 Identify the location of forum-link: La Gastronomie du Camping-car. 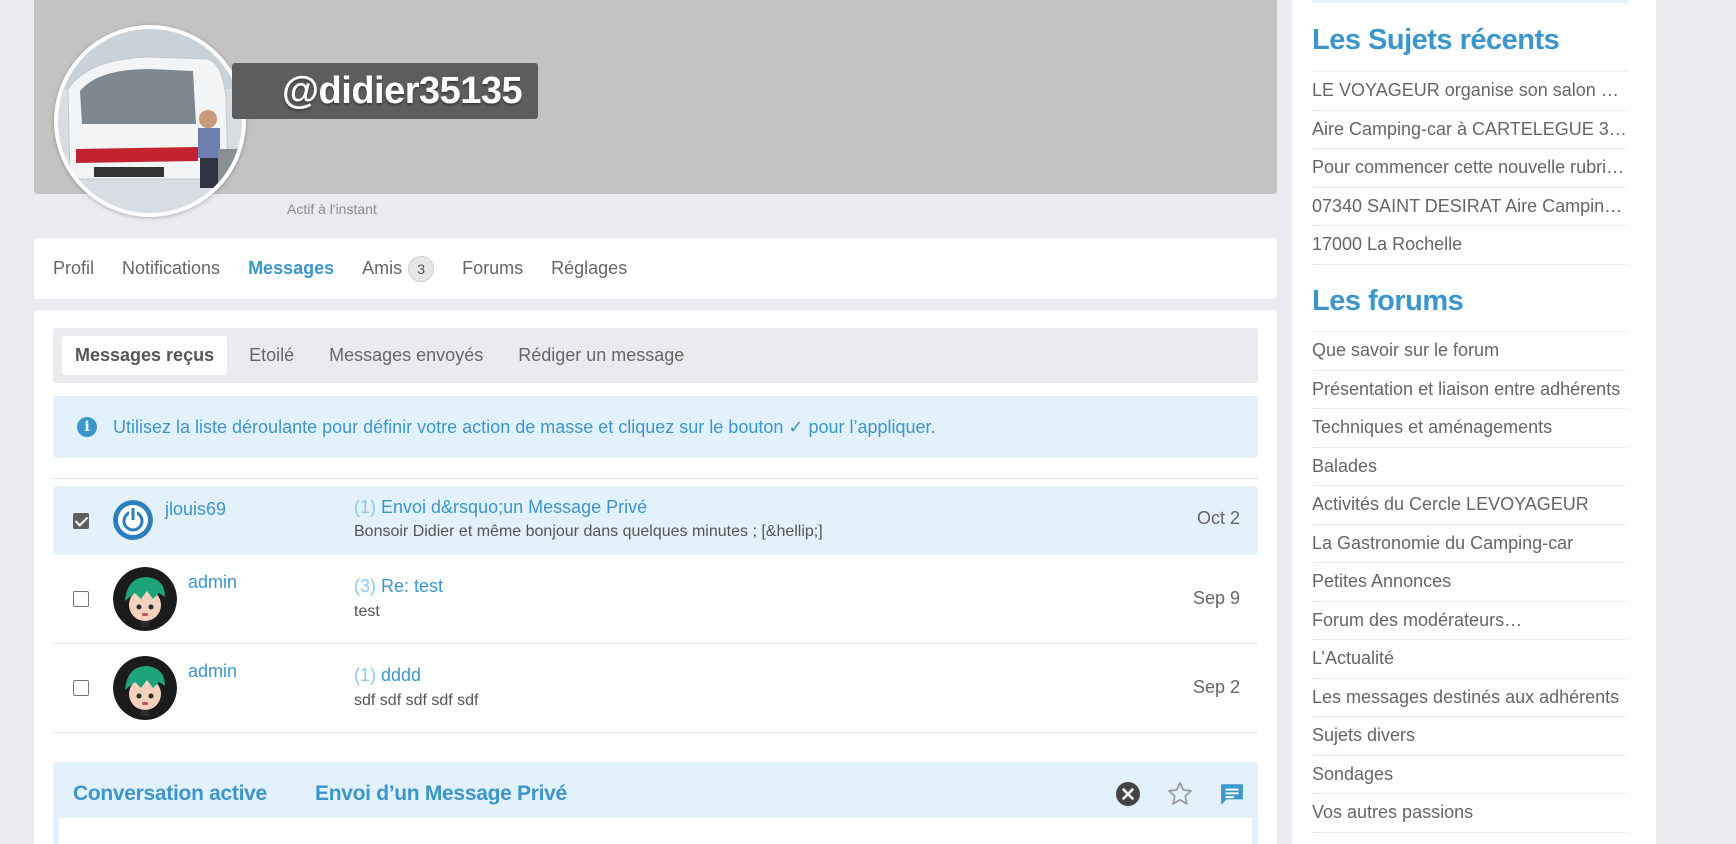
(1470, 544).